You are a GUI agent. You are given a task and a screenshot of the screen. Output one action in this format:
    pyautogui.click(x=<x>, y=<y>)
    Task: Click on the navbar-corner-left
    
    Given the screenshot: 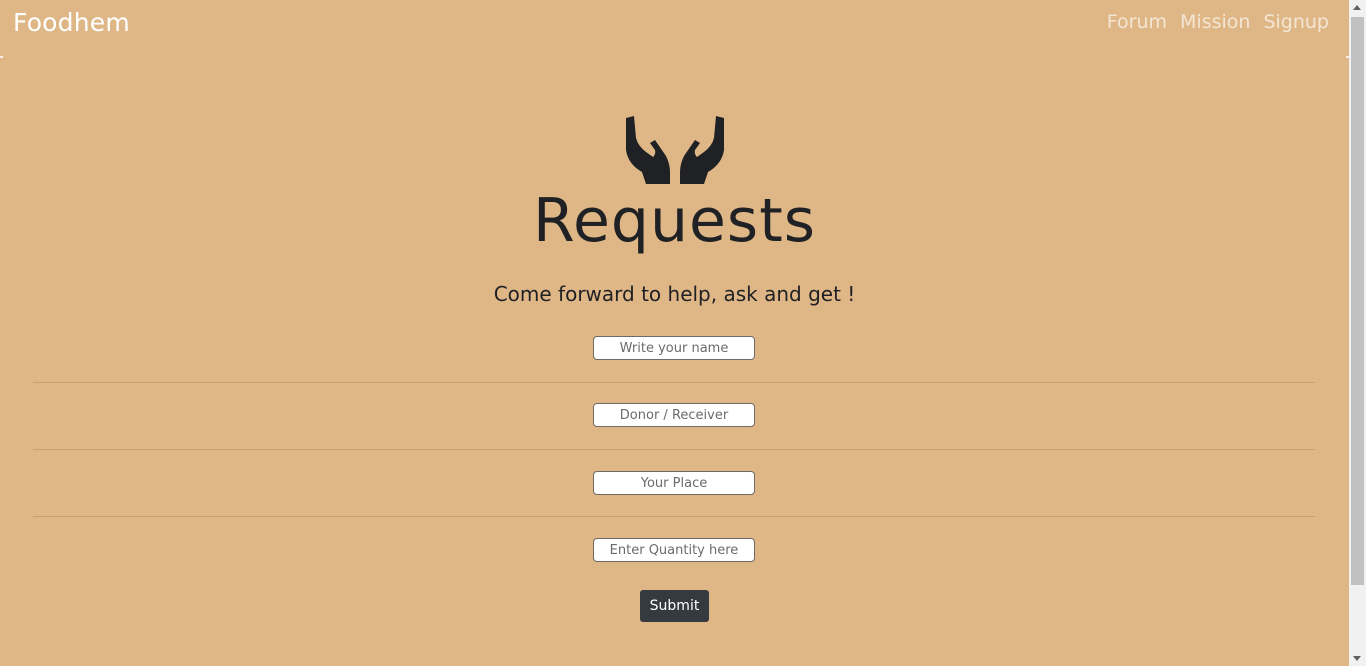 What is the action you would take?
    pyautogui.click(x=1, y=57)
    